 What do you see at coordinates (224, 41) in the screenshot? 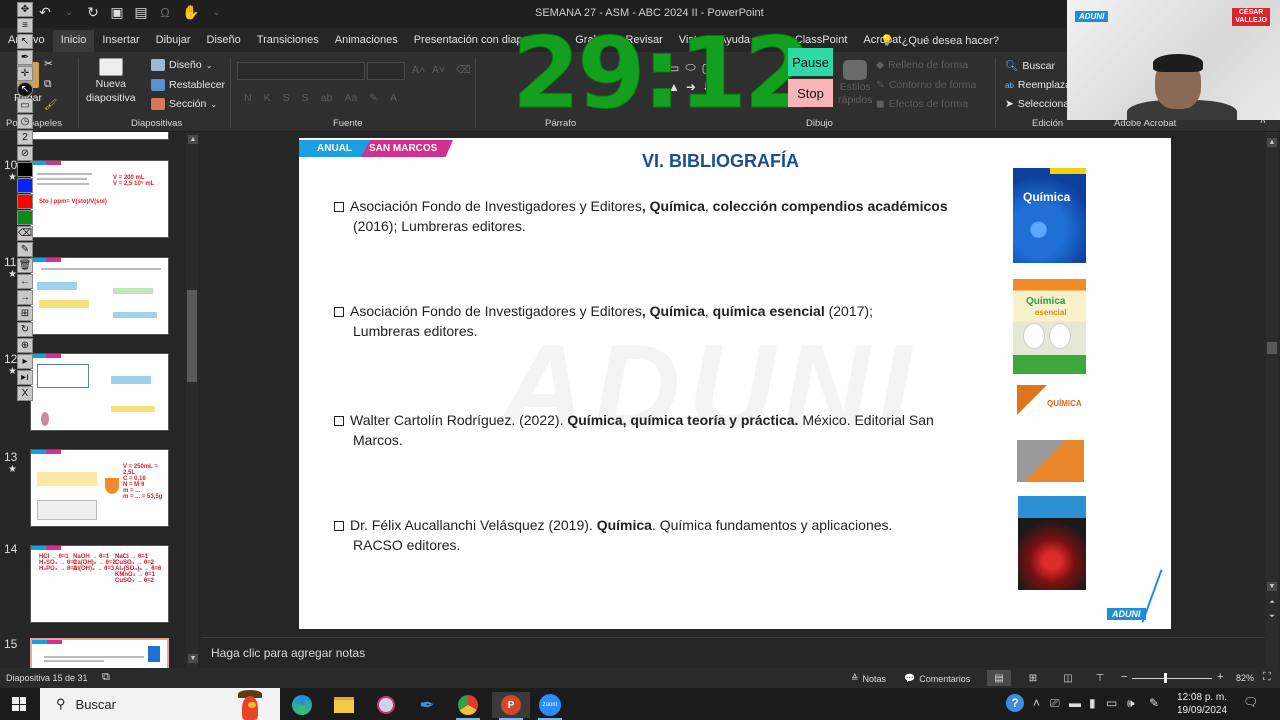
I see `tab-diseño: Diseño` at bounding box center [224, 41].